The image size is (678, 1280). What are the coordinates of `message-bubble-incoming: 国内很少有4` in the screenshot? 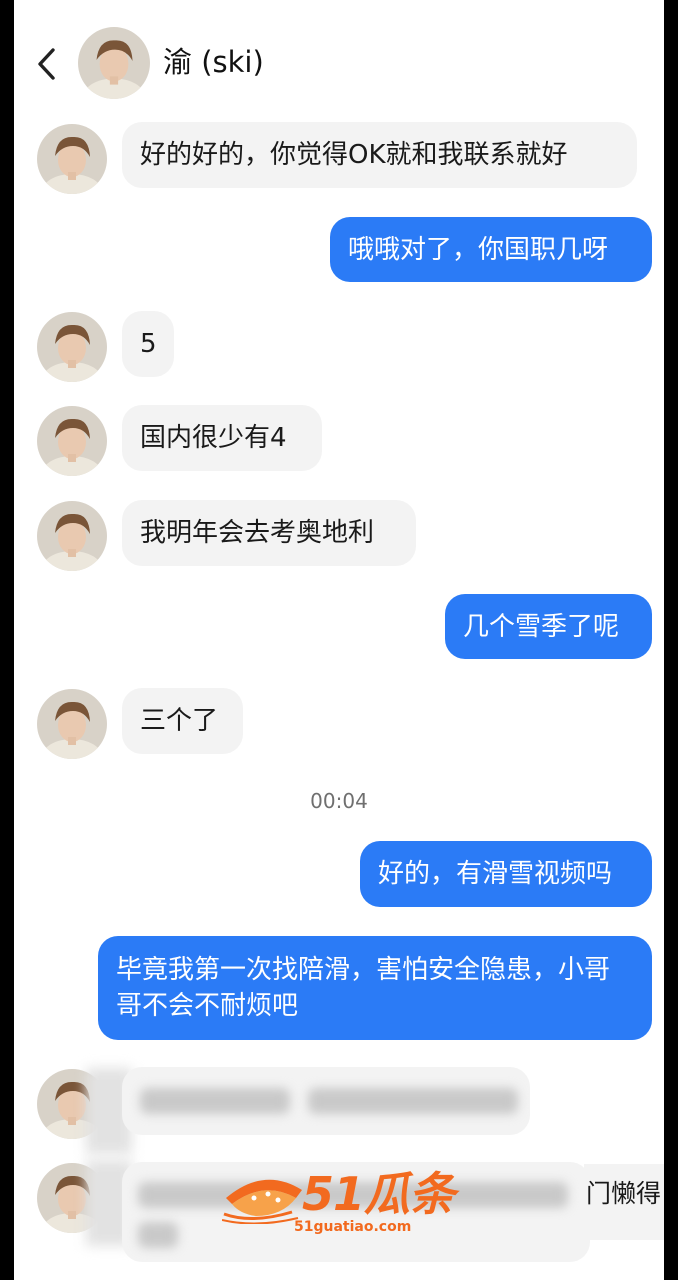 It's located at (222, 438).